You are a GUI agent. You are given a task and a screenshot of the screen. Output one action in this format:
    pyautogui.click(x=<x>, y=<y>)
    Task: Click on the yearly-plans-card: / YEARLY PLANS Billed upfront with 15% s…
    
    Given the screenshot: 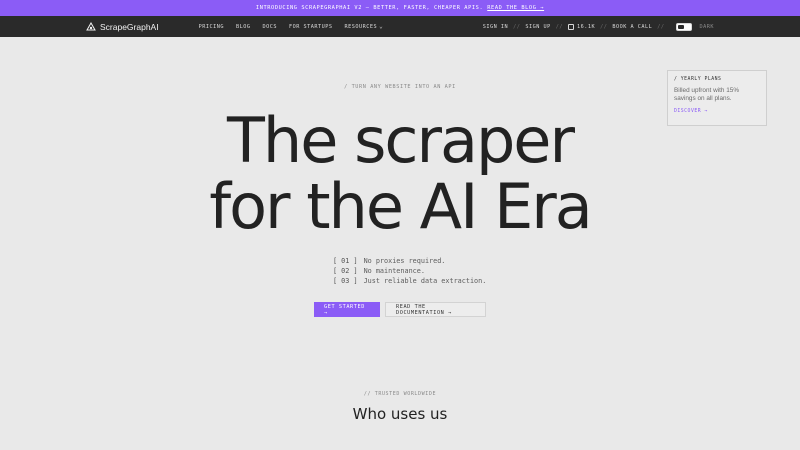 What is the action you would take?
    pyautogui.click(x=717, y=98)
    